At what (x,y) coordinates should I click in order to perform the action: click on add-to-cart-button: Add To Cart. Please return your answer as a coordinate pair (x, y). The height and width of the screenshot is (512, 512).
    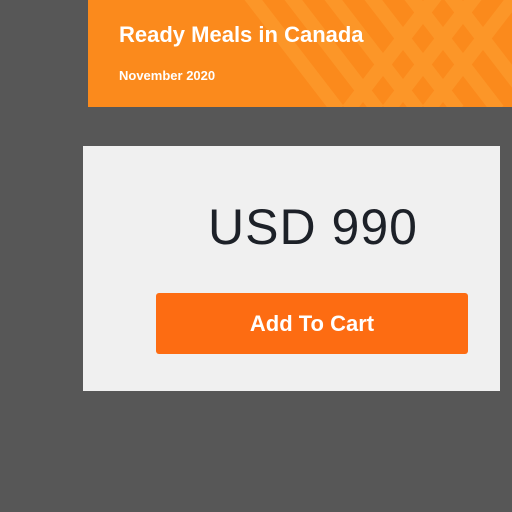
    Looking at the image, I should click on (312, 323).